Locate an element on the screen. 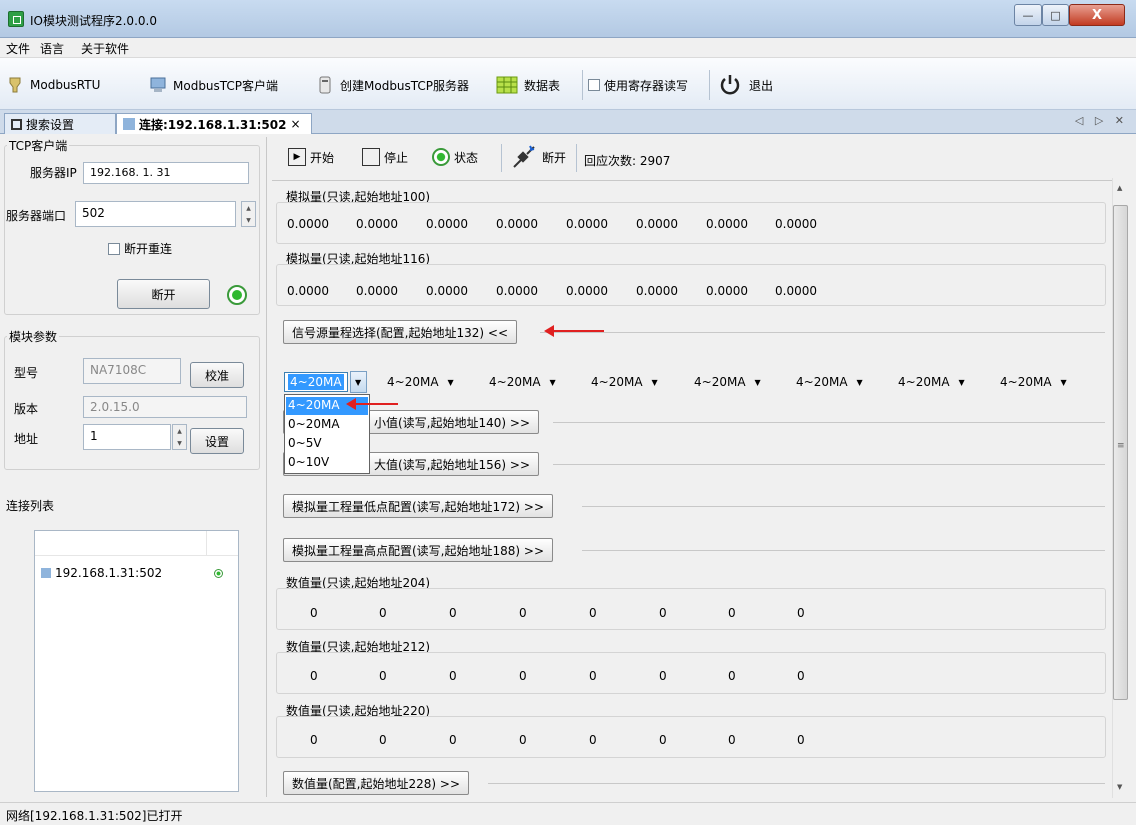 The width and height of the screenshot is (1136, 825). data-table-button: 数据表 is located at coordinates (528, 85).